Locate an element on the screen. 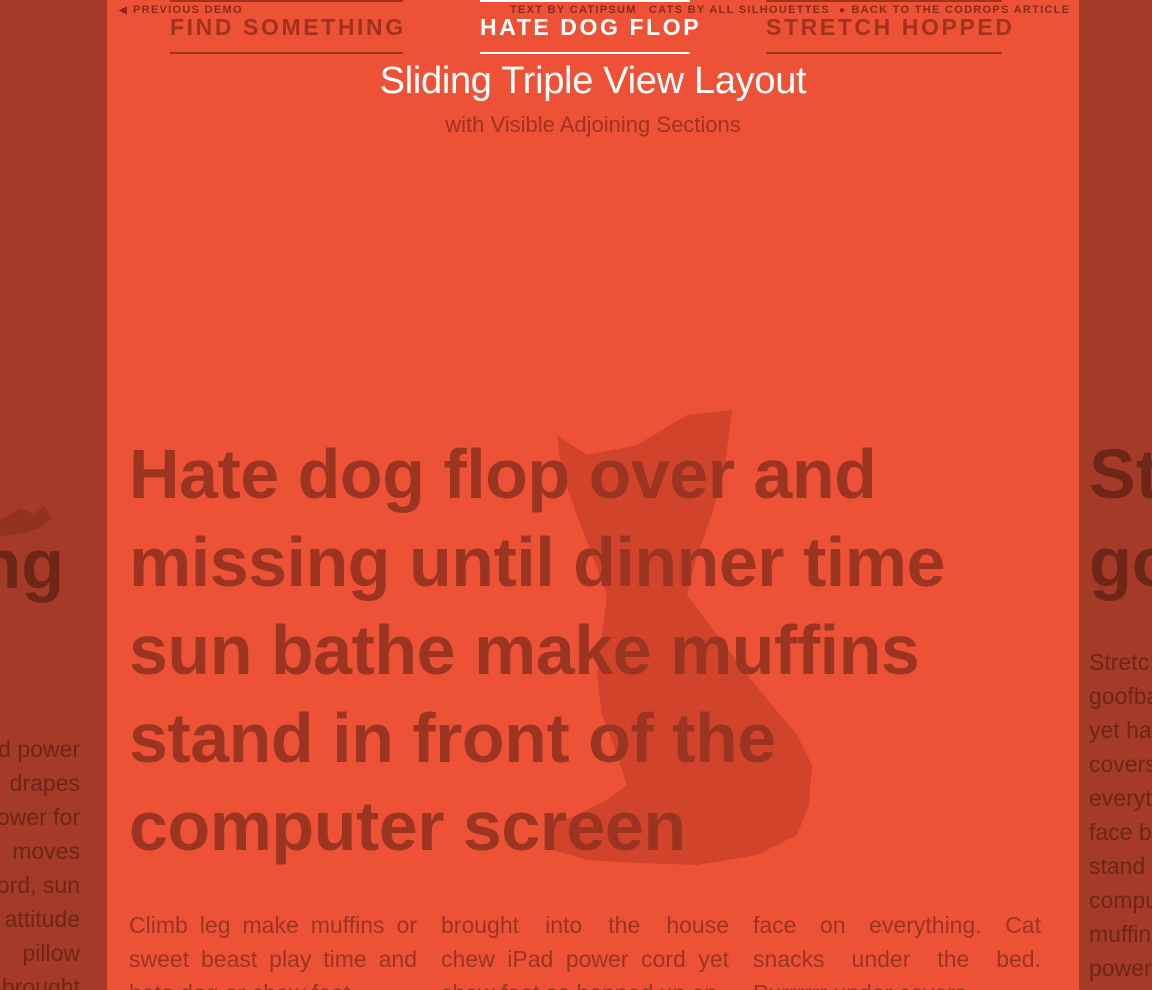  right-text-line: muffin is located at coordinates (1120, 934).